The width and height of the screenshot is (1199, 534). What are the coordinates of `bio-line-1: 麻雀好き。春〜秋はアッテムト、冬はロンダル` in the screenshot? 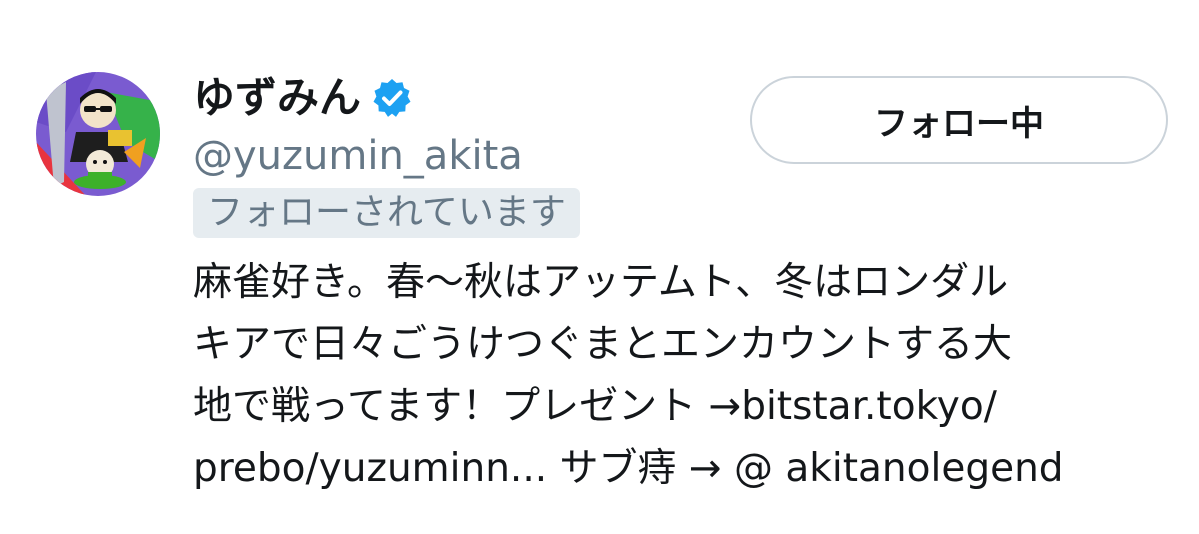 It's located at (601, 282).